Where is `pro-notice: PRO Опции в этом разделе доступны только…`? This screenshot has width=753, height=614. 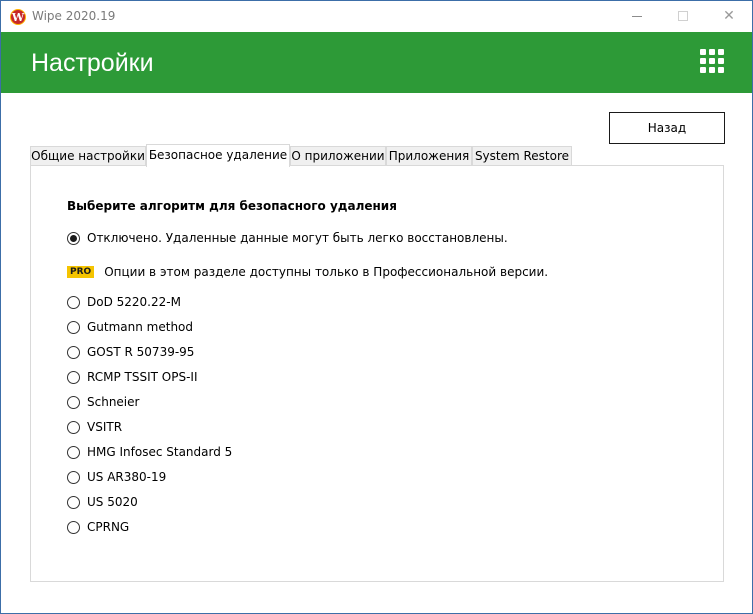
pro-notice: PRO Опции в этом разделе доступны только… is located at coordinates (307, 272).